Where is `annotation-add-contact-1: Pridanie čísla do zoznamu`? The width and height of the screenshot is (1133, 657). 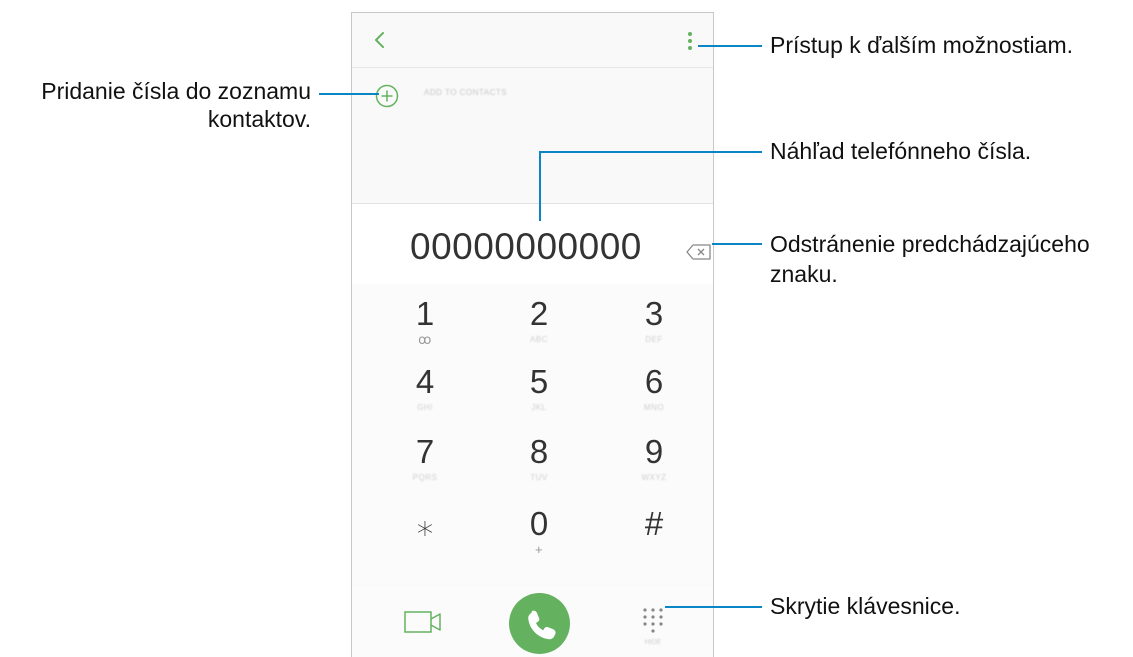 annotation-add-contact-1: Pridanie čísla do zoznamu is located at coordinates (176, 91).